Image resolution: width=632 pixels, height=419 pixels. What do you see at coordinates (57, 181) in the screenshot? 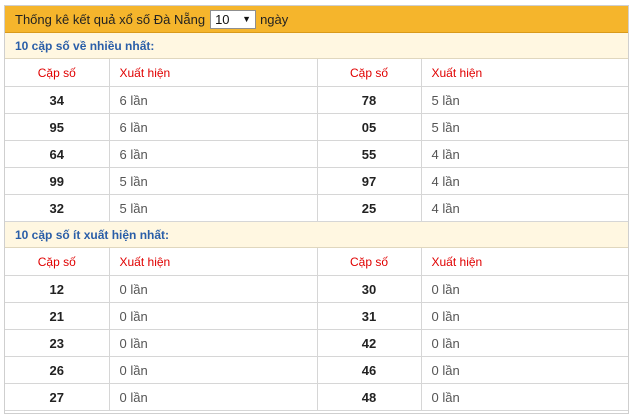
I see `pair-number: 99` at bounding box center [57, 181].